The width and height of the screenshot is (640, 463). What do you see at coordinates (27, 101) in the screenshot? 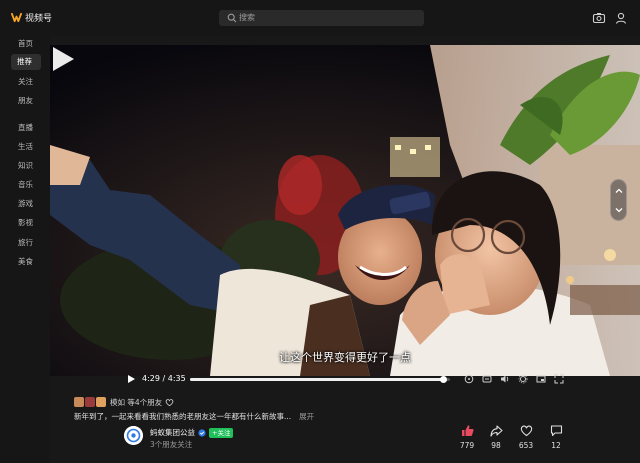
I see `sidebar-item-friends: 朋友` at bounding box center [27, 101].